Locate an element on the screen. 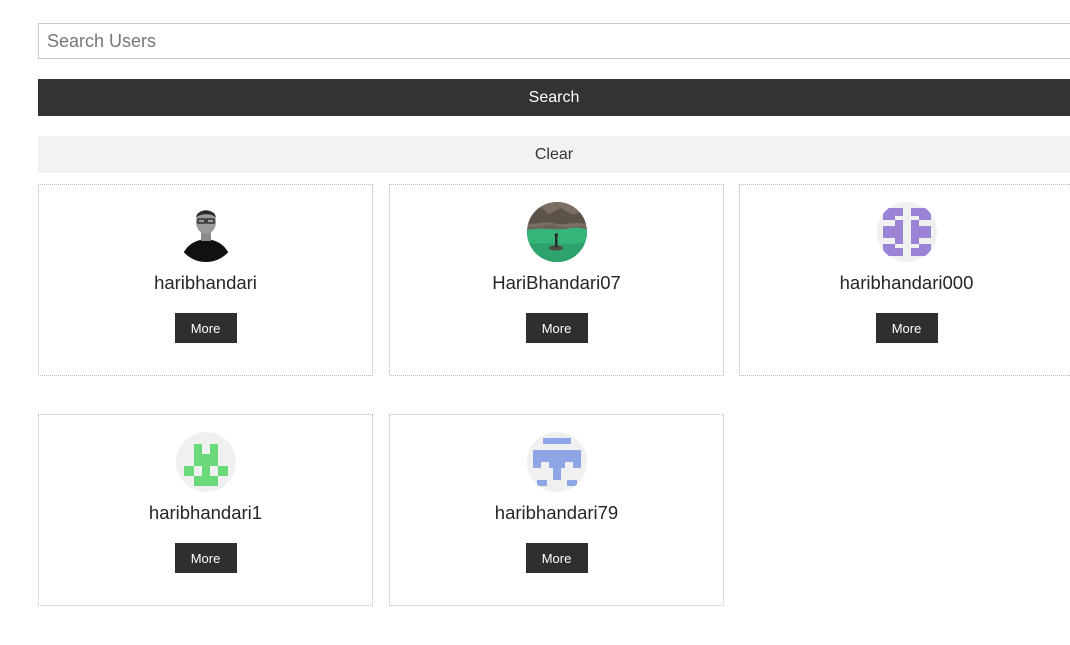 The width and height of the screenshot is (1070, 645). user-card: haribhandari79 More is located at coordinates (556, 510).